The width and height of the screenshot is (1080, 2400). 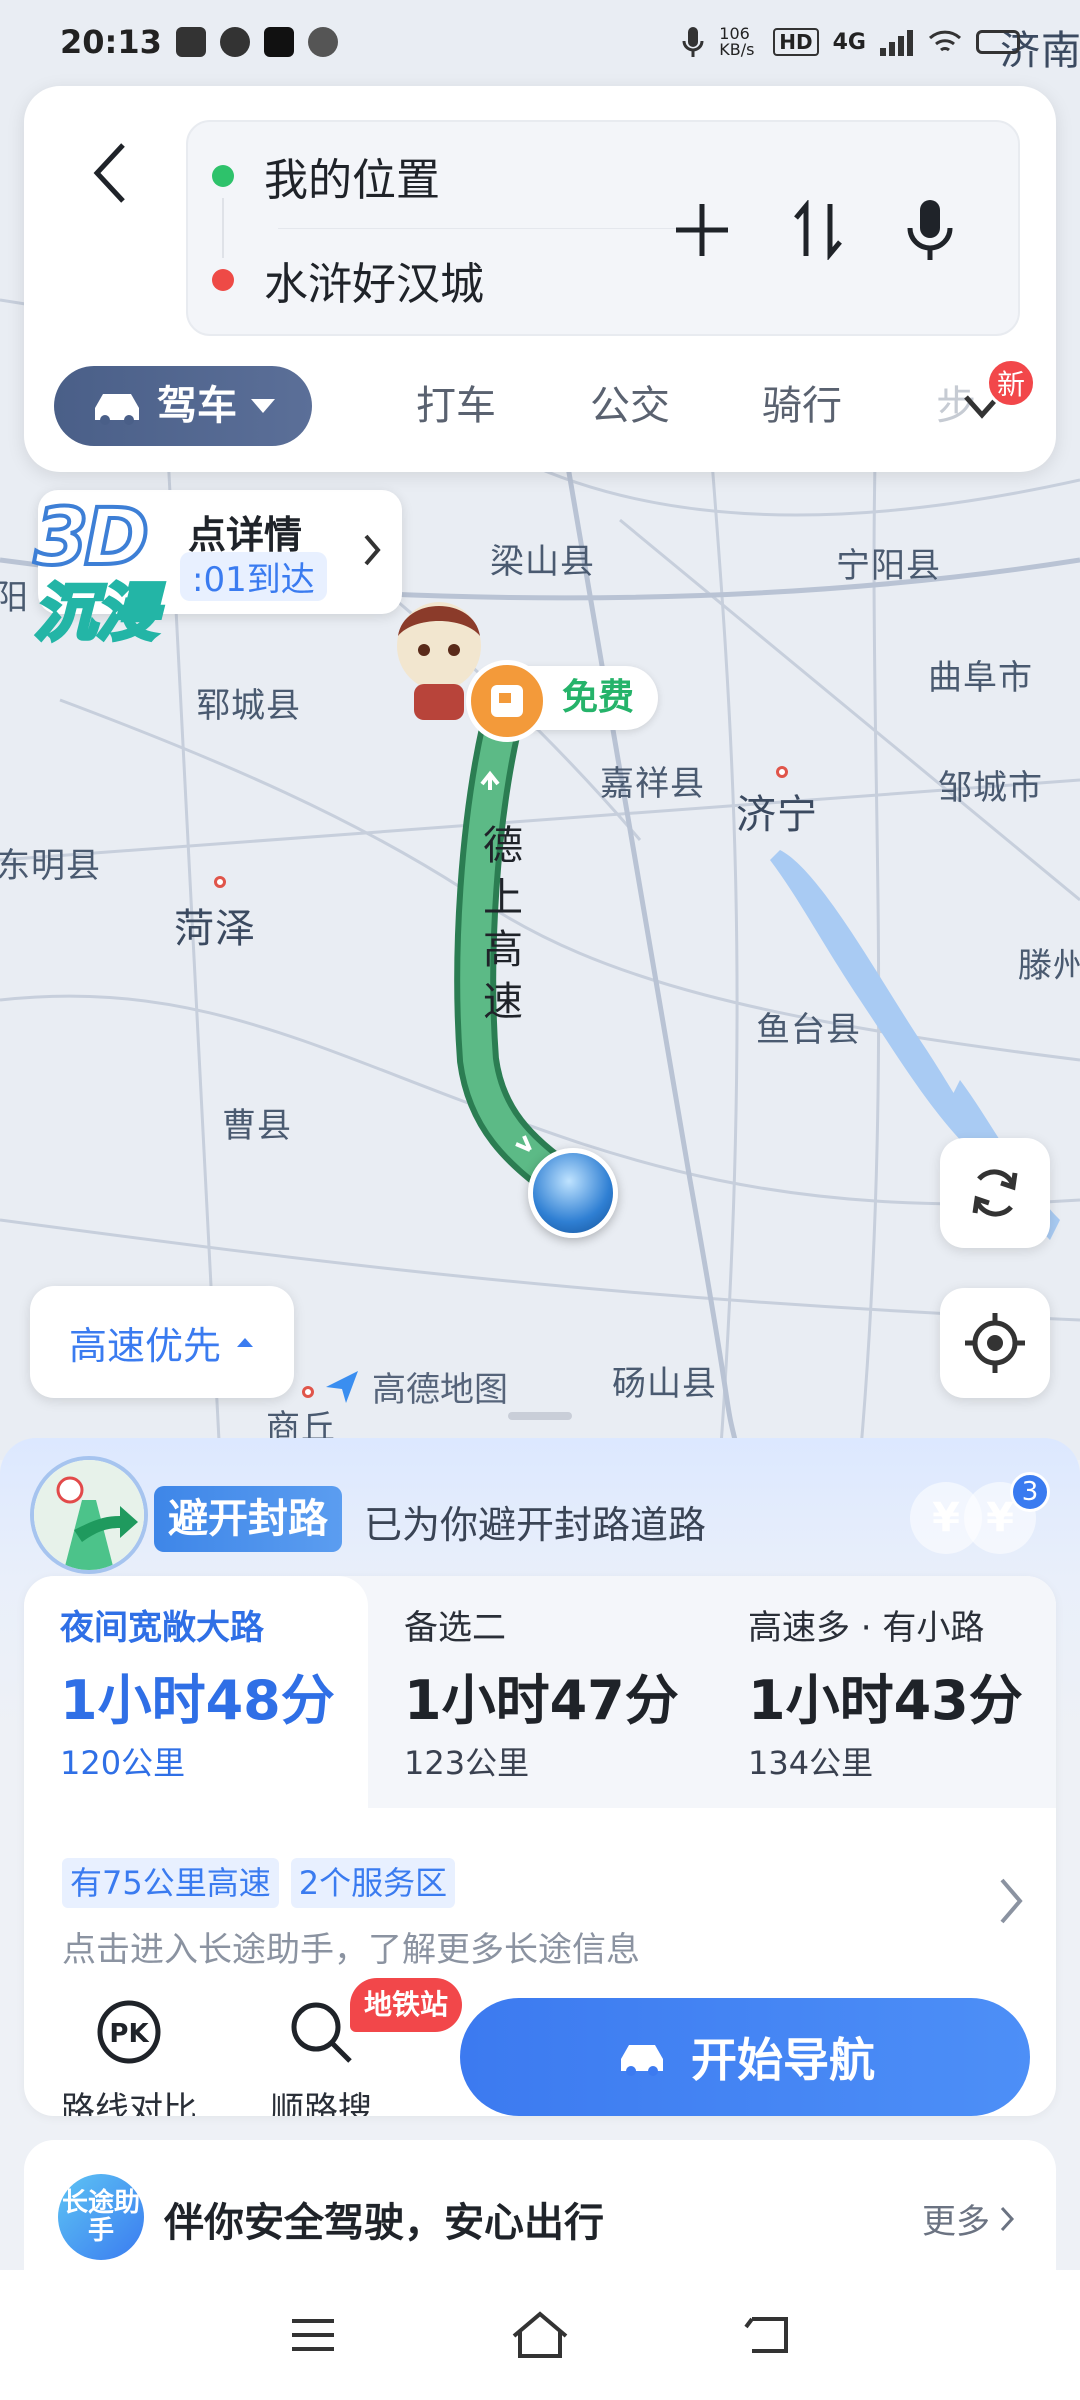 I want to click on sheet-drag-handle, so click(x=540, y=1416).